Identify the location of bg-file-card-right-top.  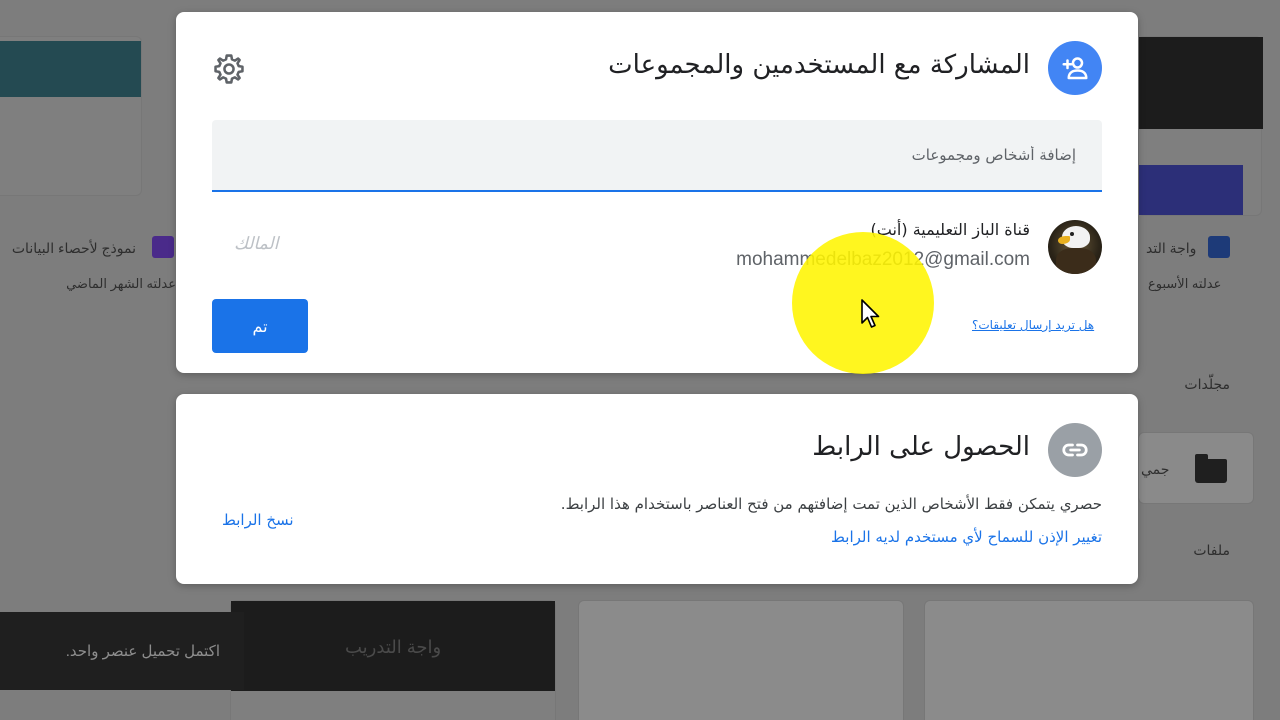
(1200, 126).